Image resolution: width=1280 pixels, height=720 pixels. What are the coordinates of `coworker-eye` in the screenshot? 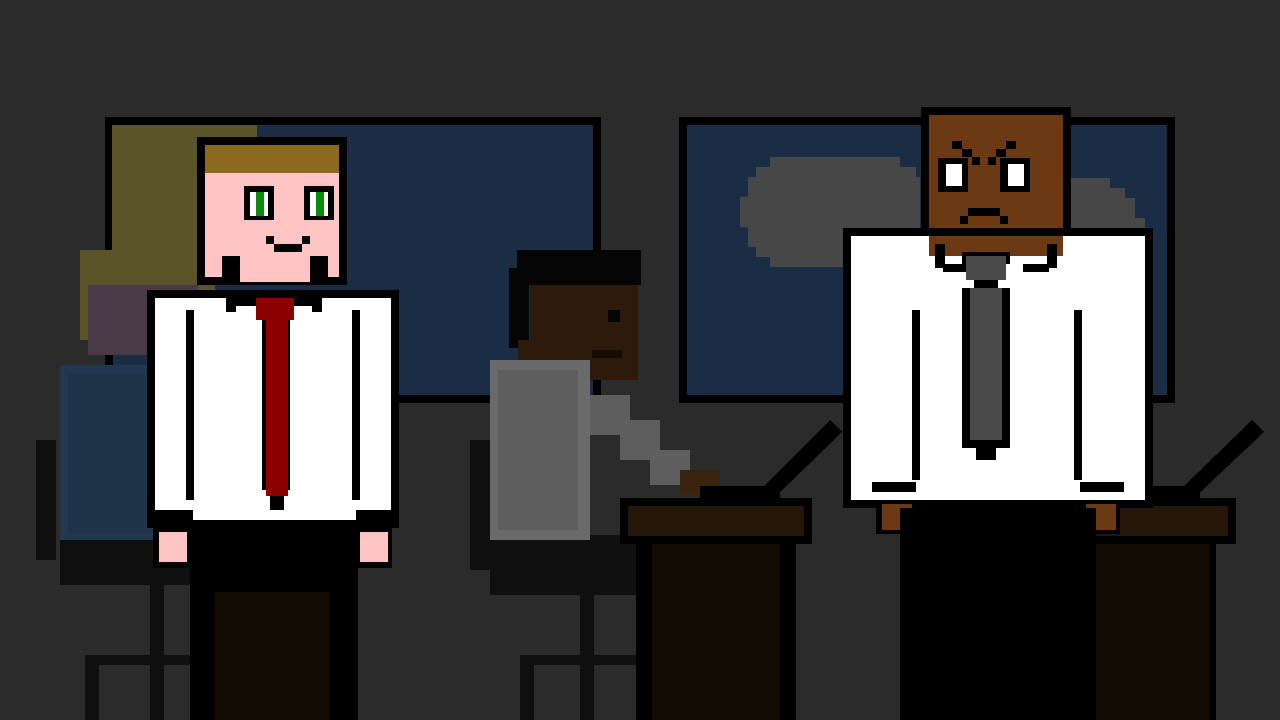 It's located at (614, 316).